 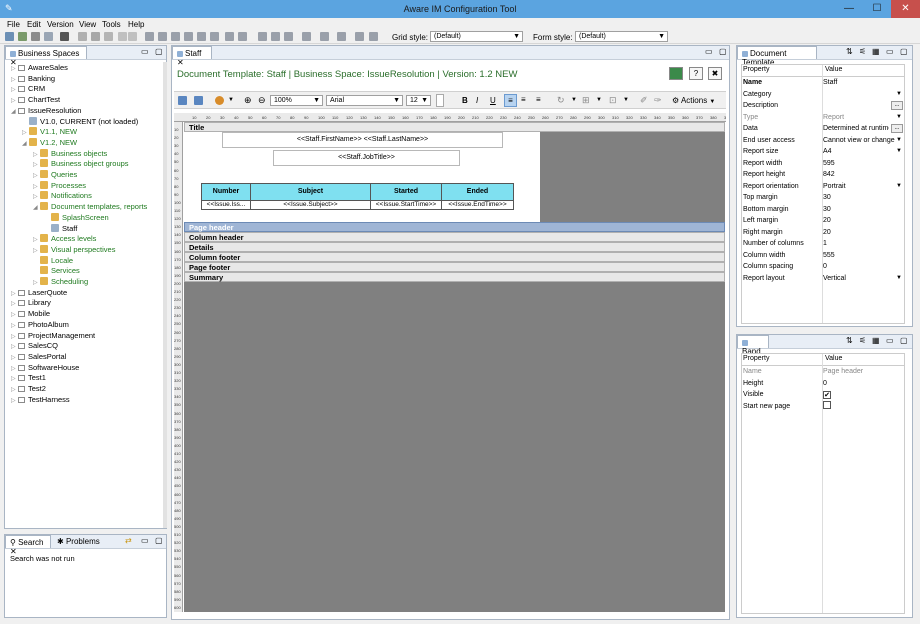 I want to click on property-row: End user access Cannot view or change ▼, so click(x=822, y=141).